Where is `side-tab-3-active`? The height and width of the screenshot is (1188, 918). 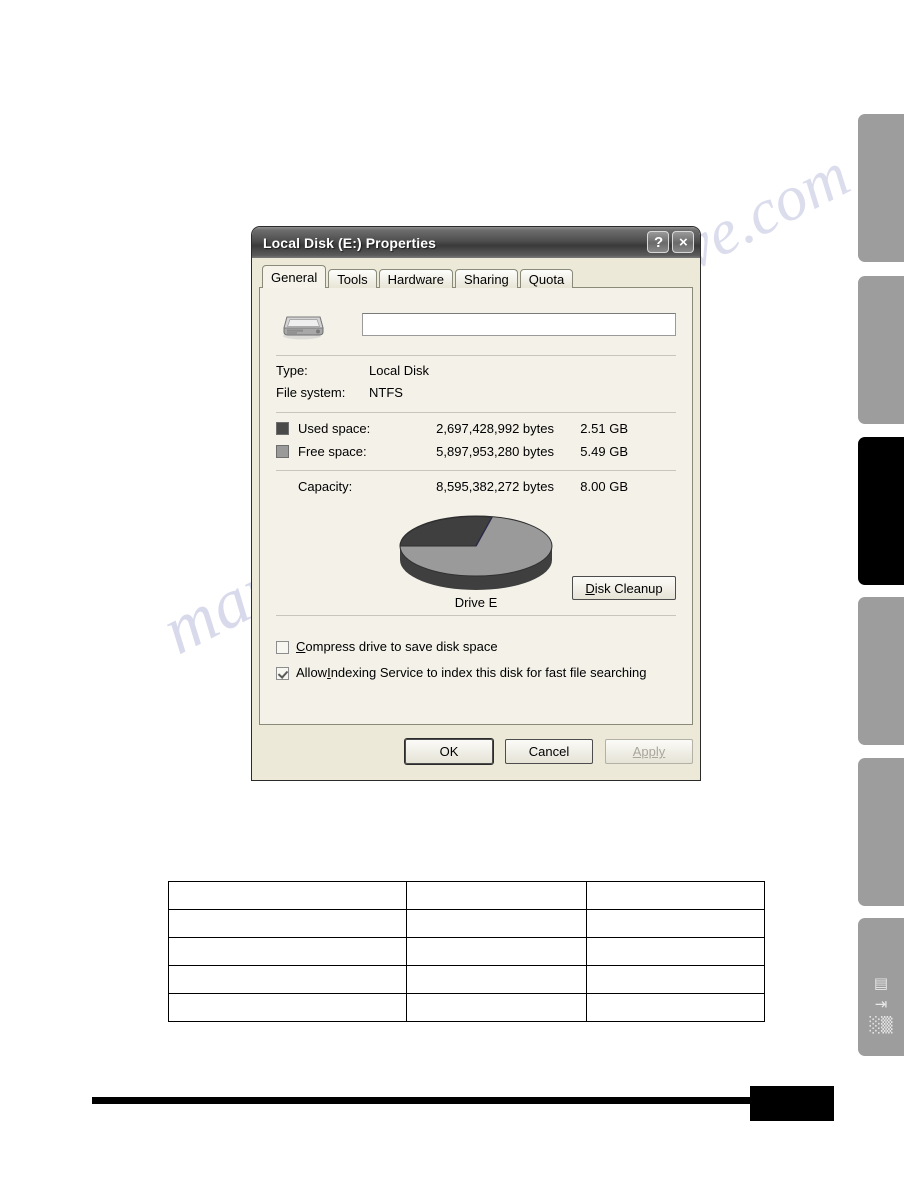
side-tab-3-active is located at coordinates (881, 511).